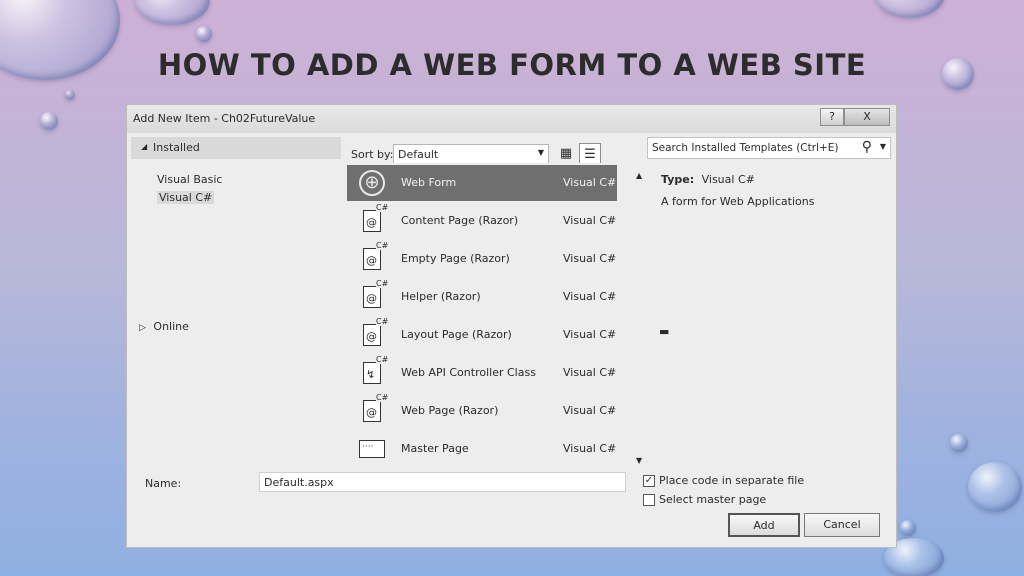  Describe the element at coordinates (142, 328) in the screenshot. I see `collapse-arrow-icon: ▷` at that location.